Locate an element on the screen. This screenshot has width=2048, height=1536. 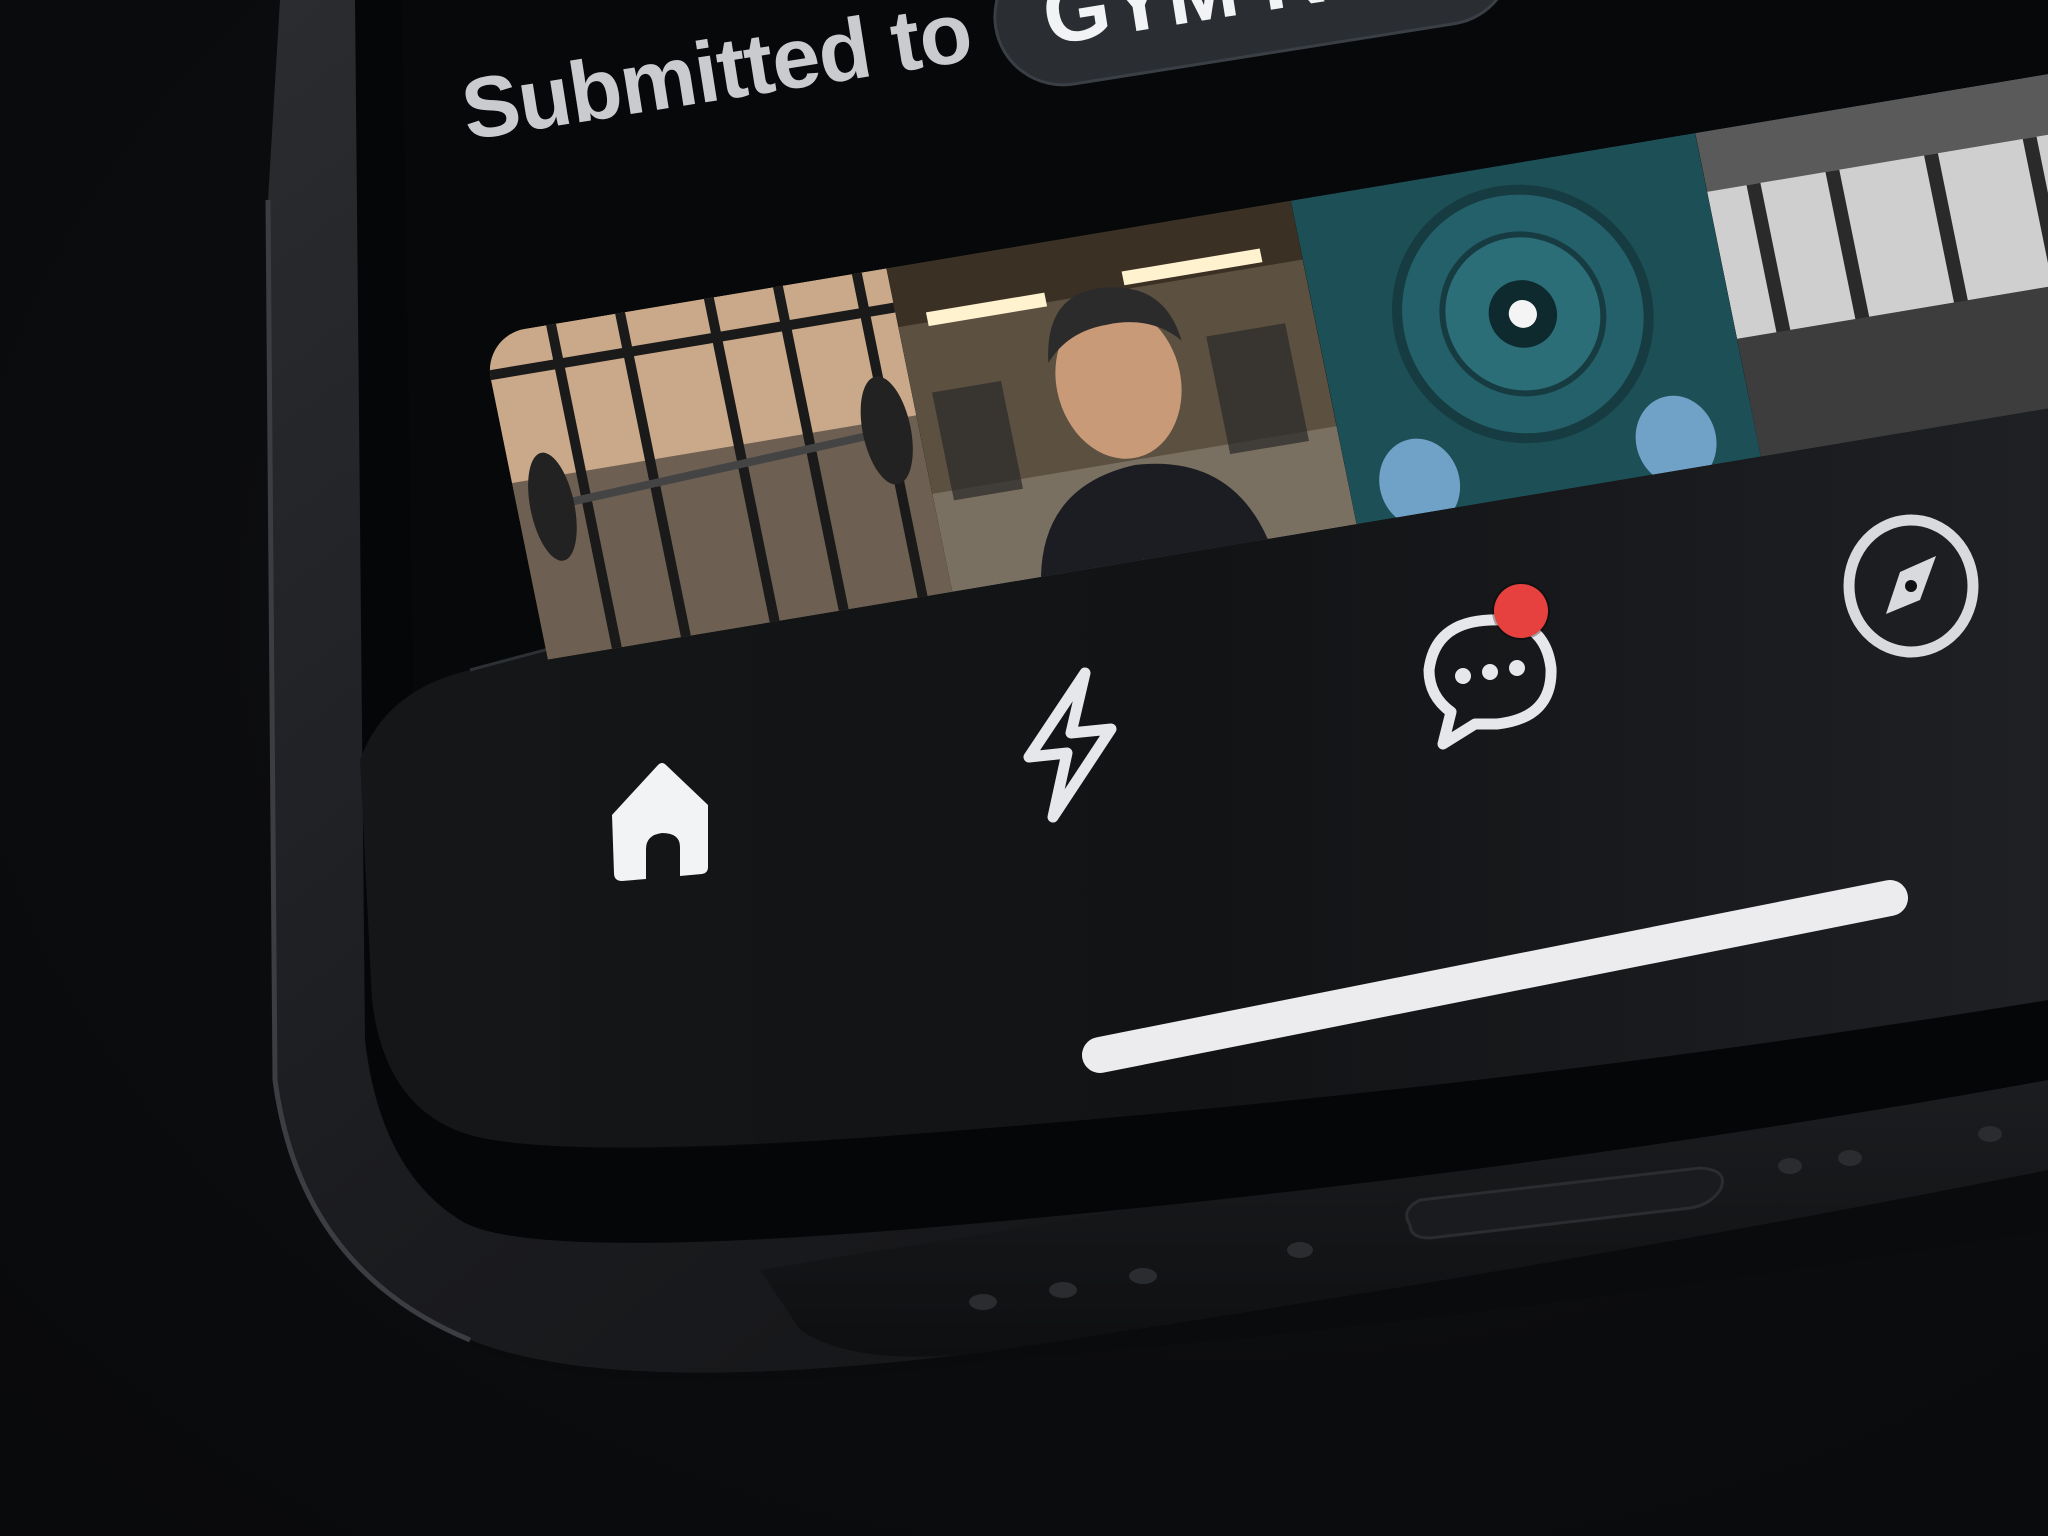
compass-icon is located at coordinates (1911, 587).